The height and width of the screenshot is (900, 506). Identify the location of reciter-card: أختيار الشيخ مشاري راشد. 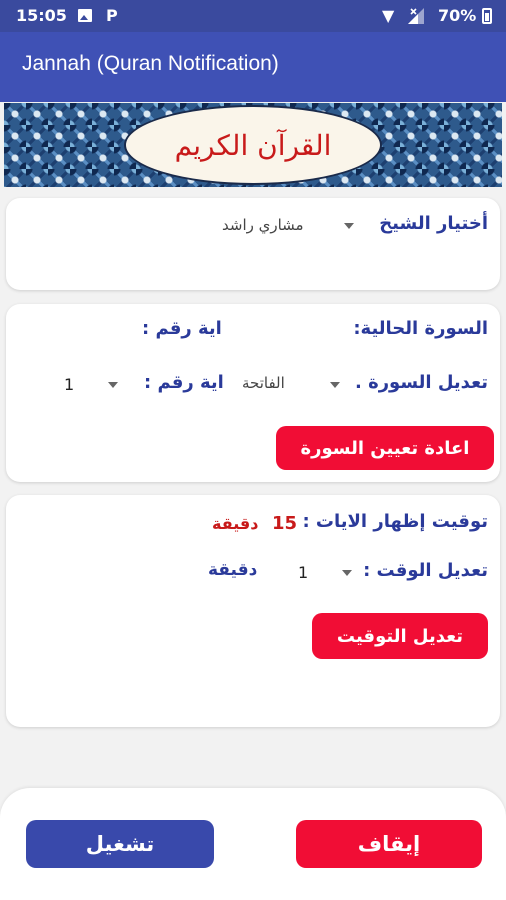
(253, 244).